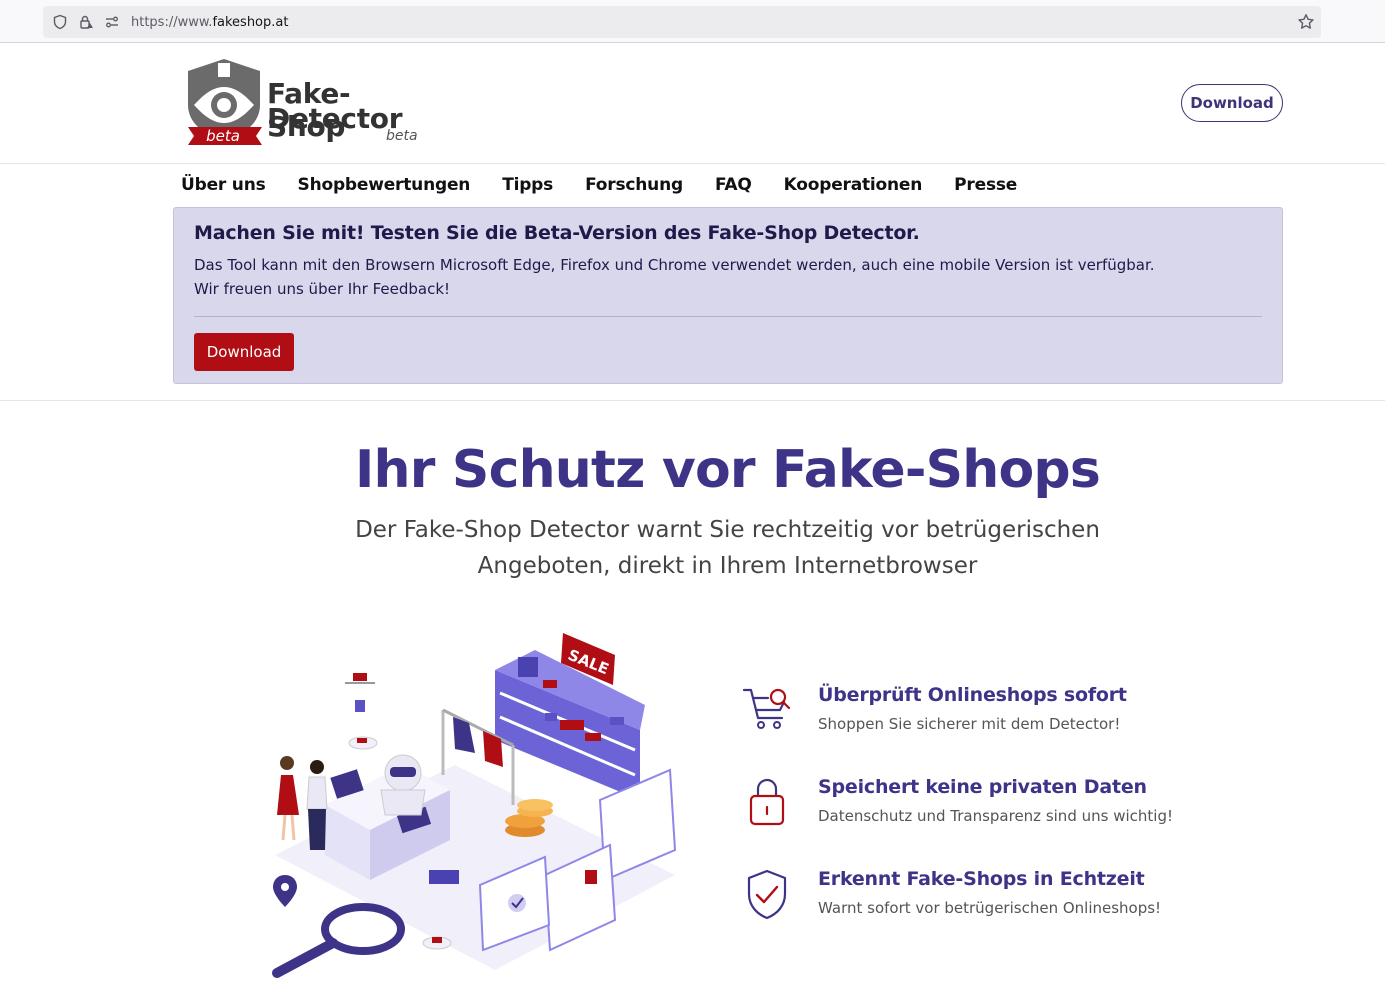  I want to click on logo-eye-shield-icon: beta, so click(225, 102).